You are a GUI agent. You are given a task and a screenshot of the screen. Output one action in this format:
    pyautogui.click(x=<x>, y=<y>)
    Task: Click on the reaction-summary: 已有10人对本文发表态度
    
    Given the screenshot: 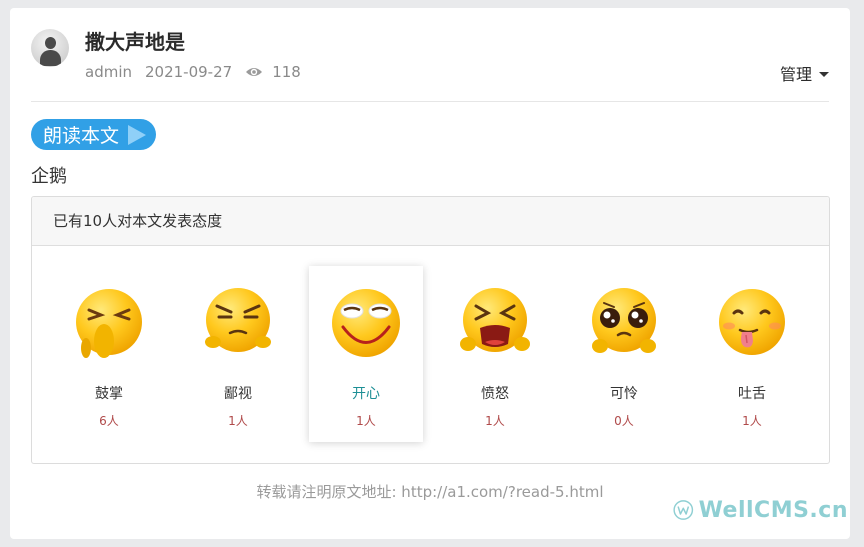 What is the action you would take?
    pyautogui.click(x=430, y=221)
    